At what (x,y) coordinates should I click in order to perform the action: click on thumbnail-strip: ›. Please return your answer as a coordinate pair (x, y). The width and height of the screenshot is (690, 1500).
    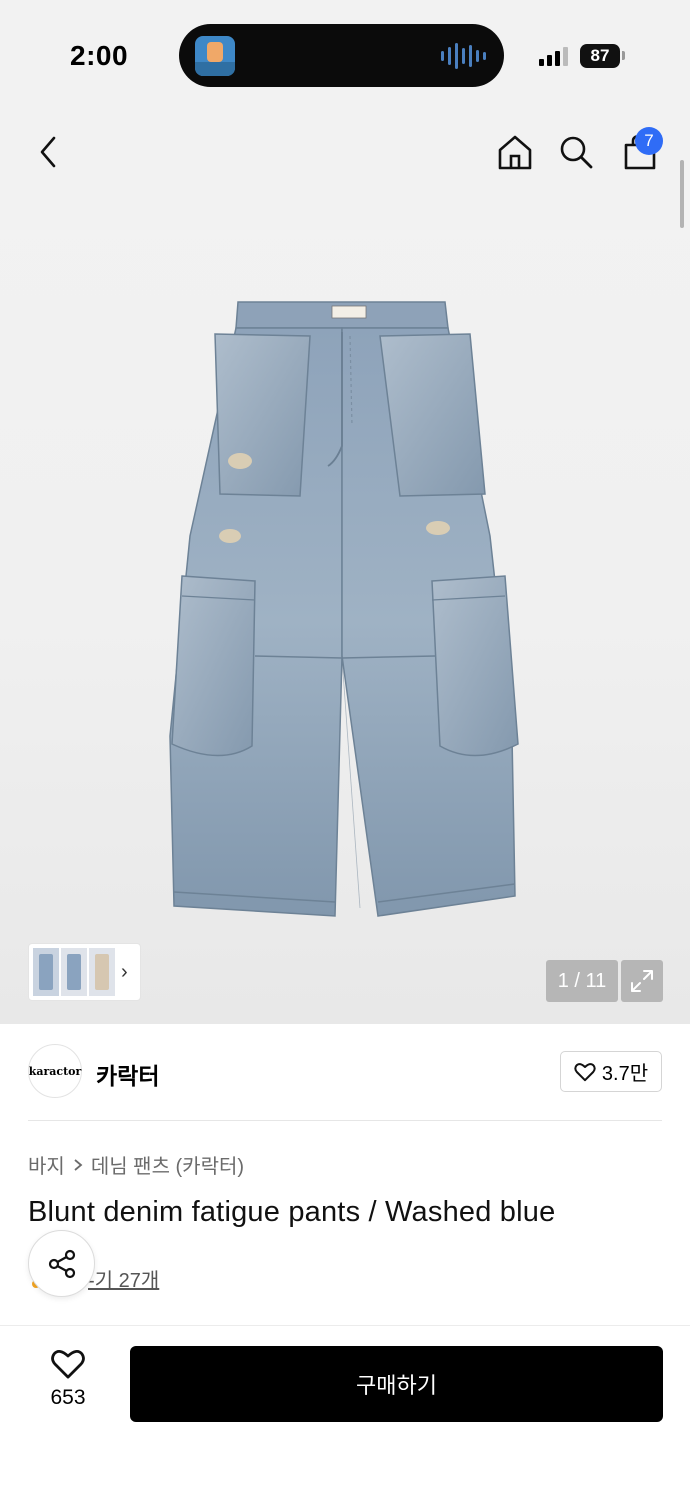
    Looking at the image, I should click on (84, 972).